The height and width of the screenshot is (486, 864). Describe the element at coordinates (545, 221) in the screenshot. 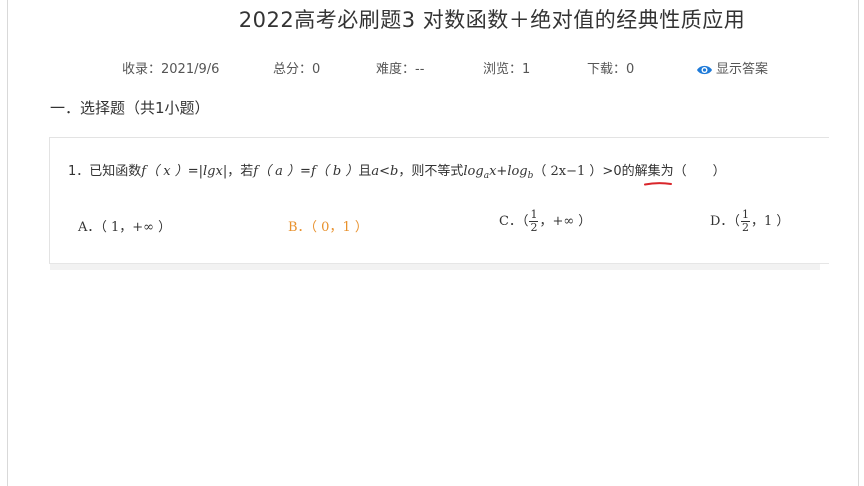

I see `option-c: C．（ 1 2 ，+∞ ）` at that location.